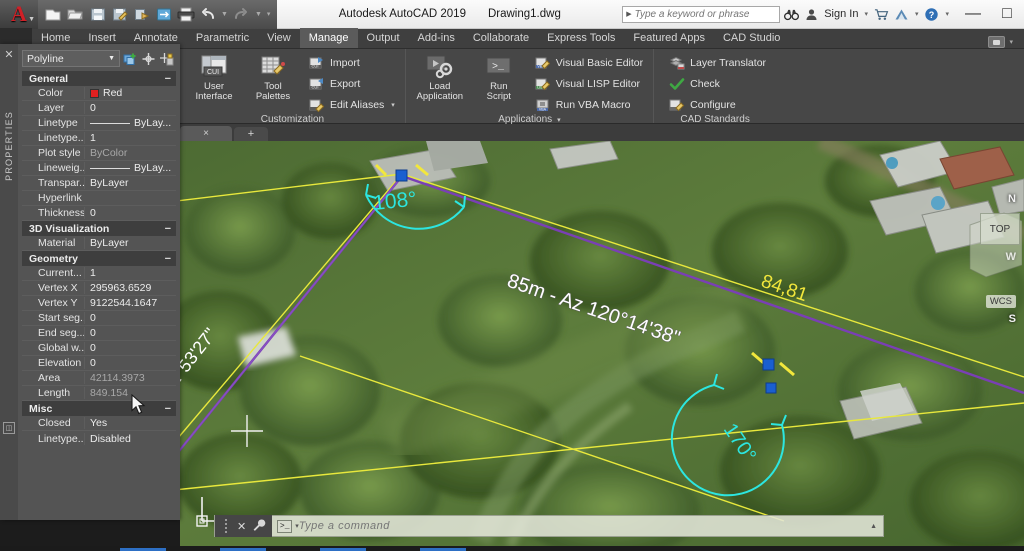  I want to click on open-folder-icon, so click(75, 14).